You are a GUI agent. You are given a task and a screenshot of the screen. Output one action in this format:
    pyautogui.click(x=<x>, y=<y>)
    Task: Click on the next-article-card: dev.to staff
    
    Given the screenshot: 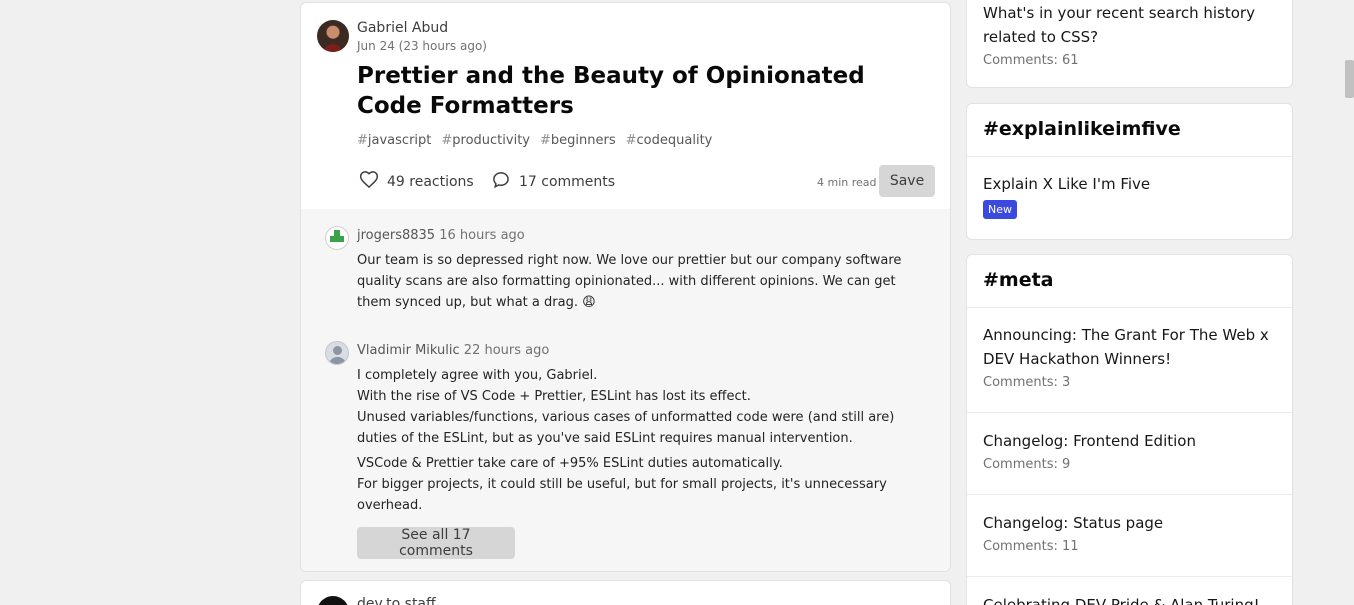 What is the action you would take?
    pyautogui.click(x=625, y=592)
    